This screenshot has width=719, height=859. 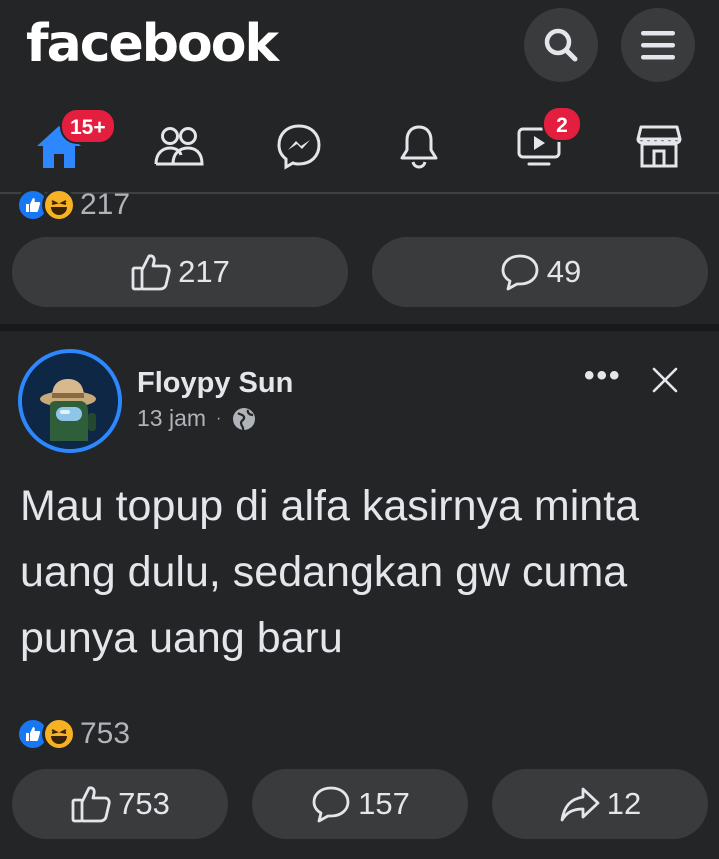 I want to click on tab-friends, so click(x=179, y=146).